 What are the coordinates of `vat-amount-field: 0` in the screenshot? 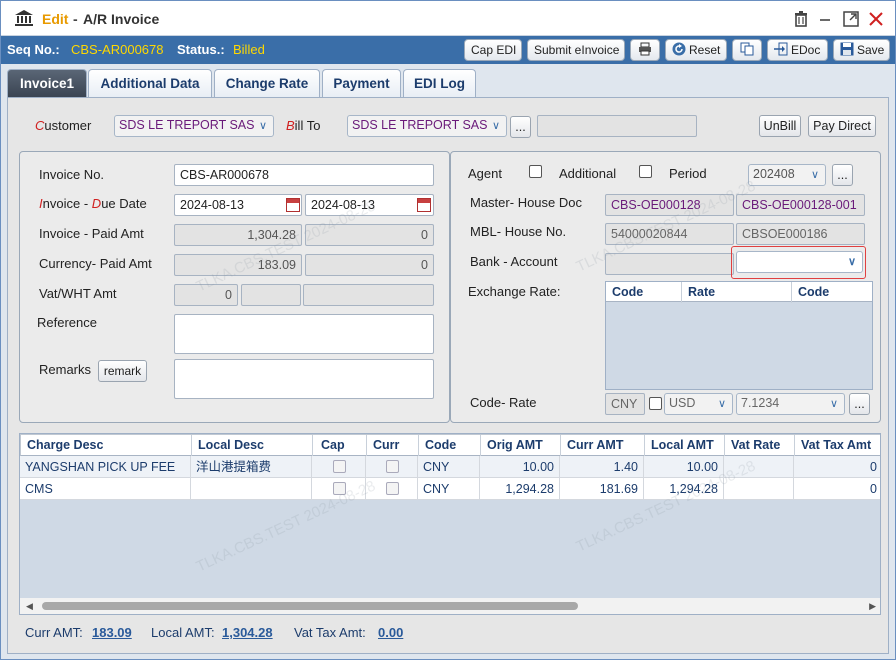 It's located at (206, 295).